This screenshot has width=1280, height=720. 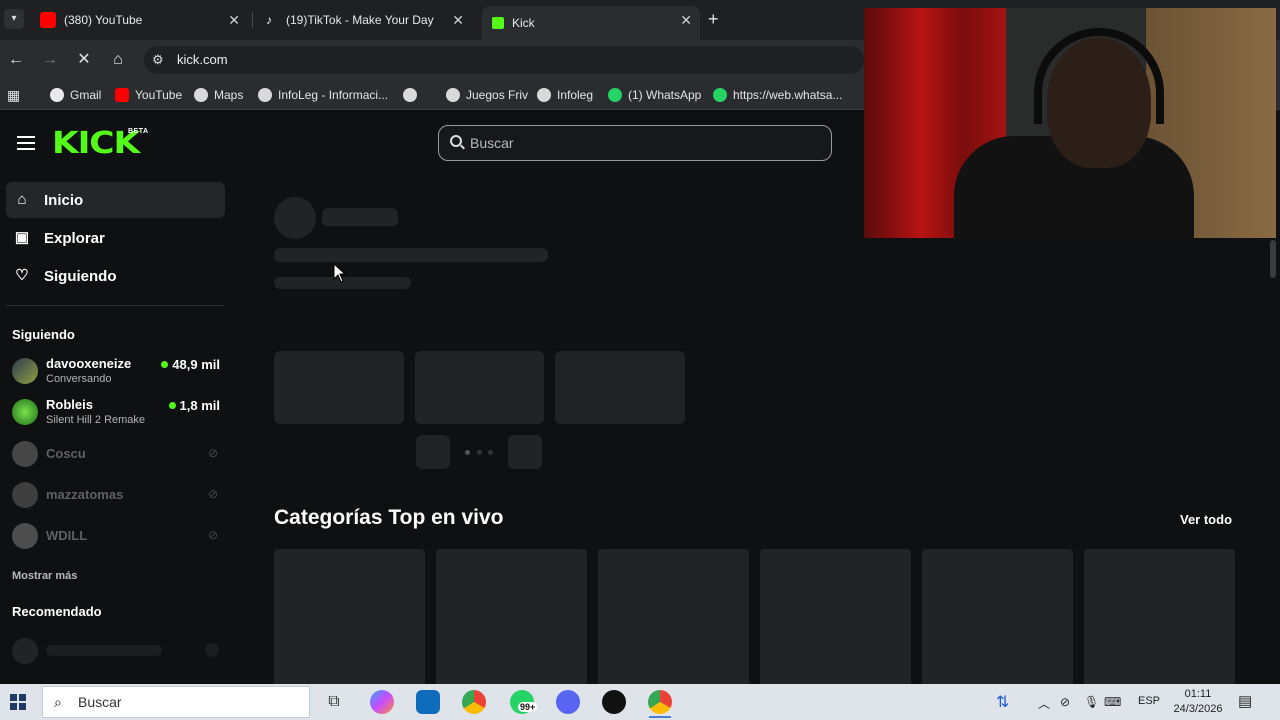 What do you see at coordinates (66, 453) in the screenshot?
I see `channel-name: Coscu` at bounding box center [66, 453].